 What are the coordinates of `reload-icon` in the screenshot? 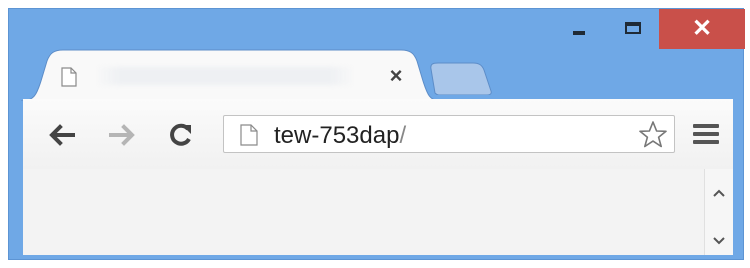 It's located at (180, 134).